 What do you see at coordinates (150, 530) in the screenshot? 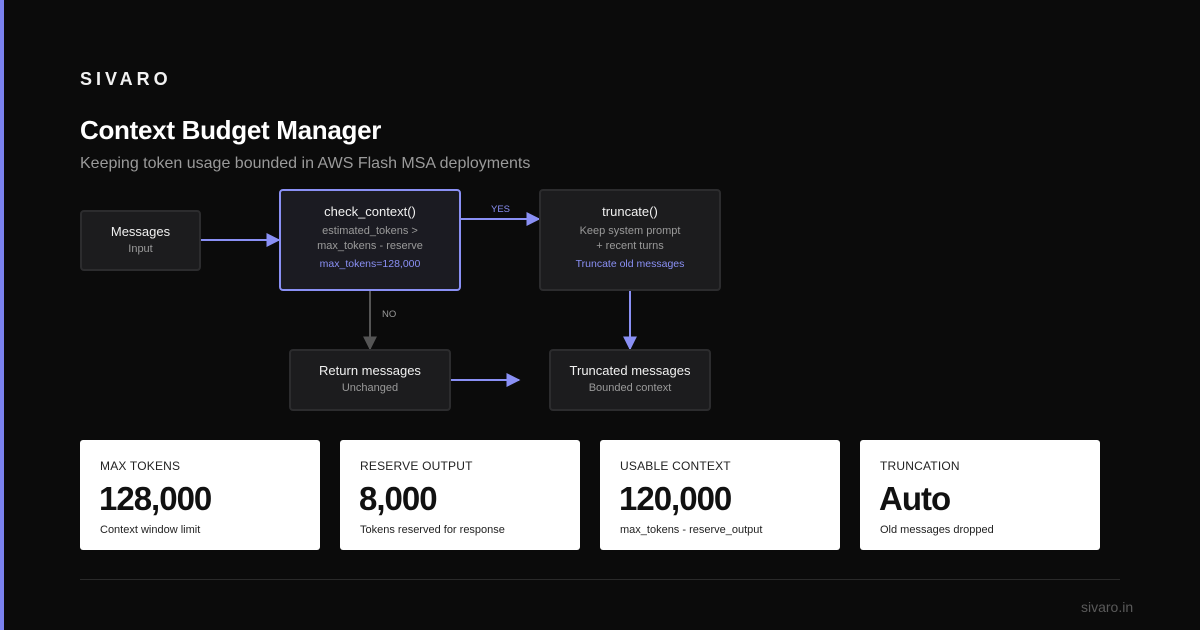
I see `stat-description: Context window limit` at bounding box center [150, 530].